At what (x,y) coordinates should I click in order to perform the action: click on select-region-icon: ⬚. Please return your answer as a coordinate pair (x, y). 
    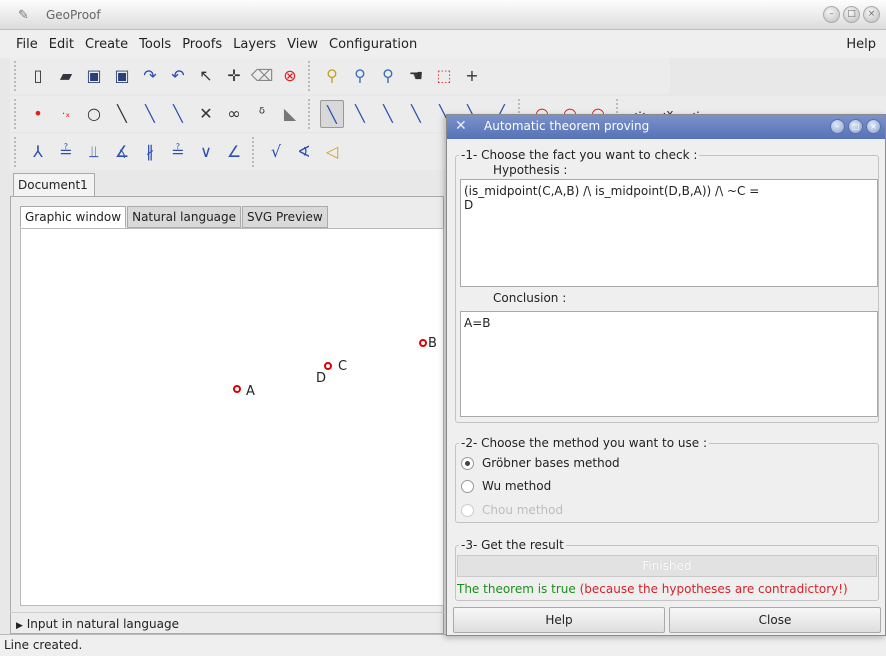
    Looking at the image, I should click on (444, 76).